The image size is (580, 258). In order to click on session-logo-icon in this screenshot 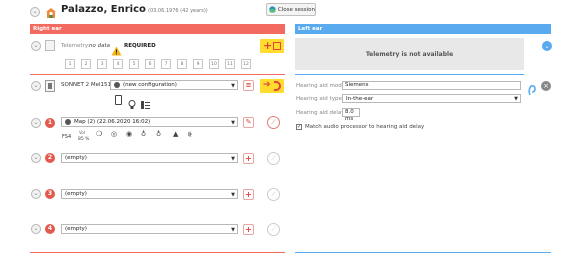, I will do `click(272, 9)`.